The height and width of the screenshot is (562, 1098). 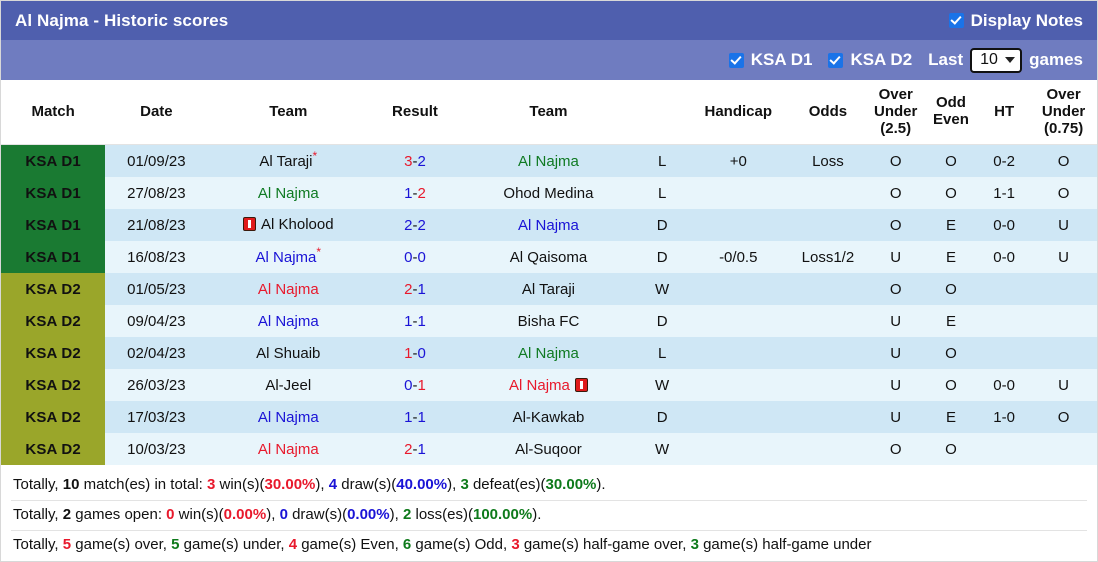 I want to click on away-team: Al-Suqoor, so click(x=548, y=449).